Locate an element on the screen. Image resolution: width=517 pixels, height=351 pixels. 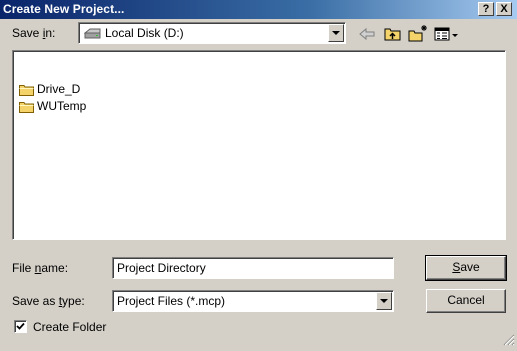
save-as-type-value: Project Files (*.mcp) is located at coordinates (171, 301).